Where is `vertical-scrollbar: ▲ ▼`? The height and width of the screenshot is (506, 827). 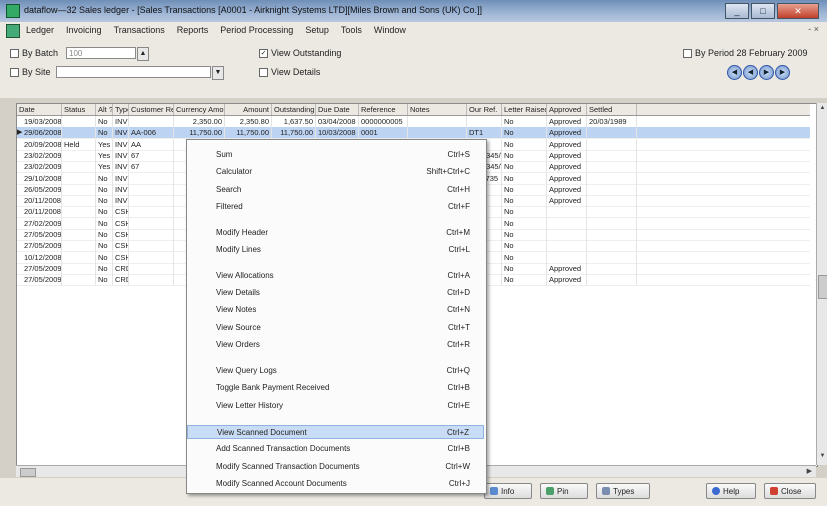
vertical-scrollbar: ▲ ▼ is located at coordinates (821, 284).